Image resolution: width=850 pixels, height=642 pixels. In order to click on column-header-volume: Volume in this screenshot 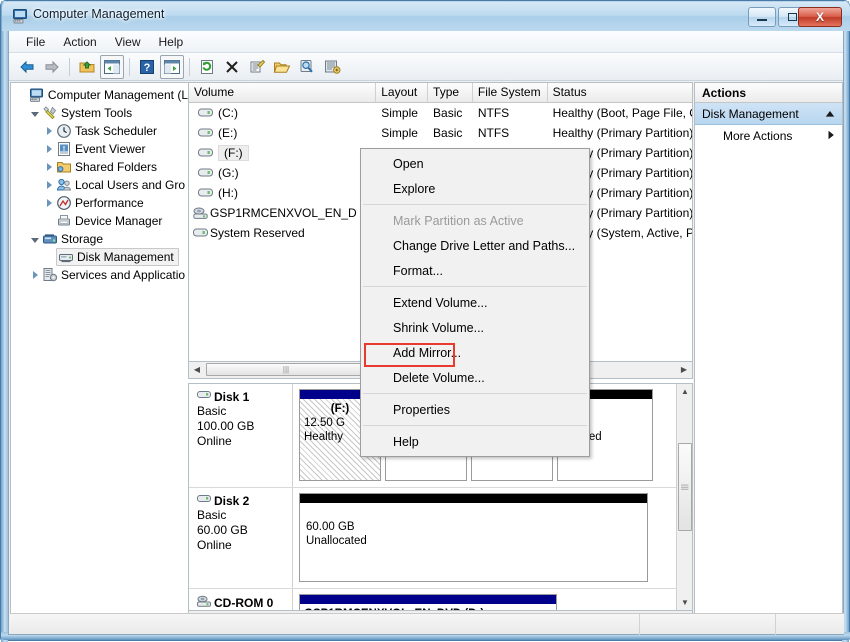, I will do `click(283, 92)`.